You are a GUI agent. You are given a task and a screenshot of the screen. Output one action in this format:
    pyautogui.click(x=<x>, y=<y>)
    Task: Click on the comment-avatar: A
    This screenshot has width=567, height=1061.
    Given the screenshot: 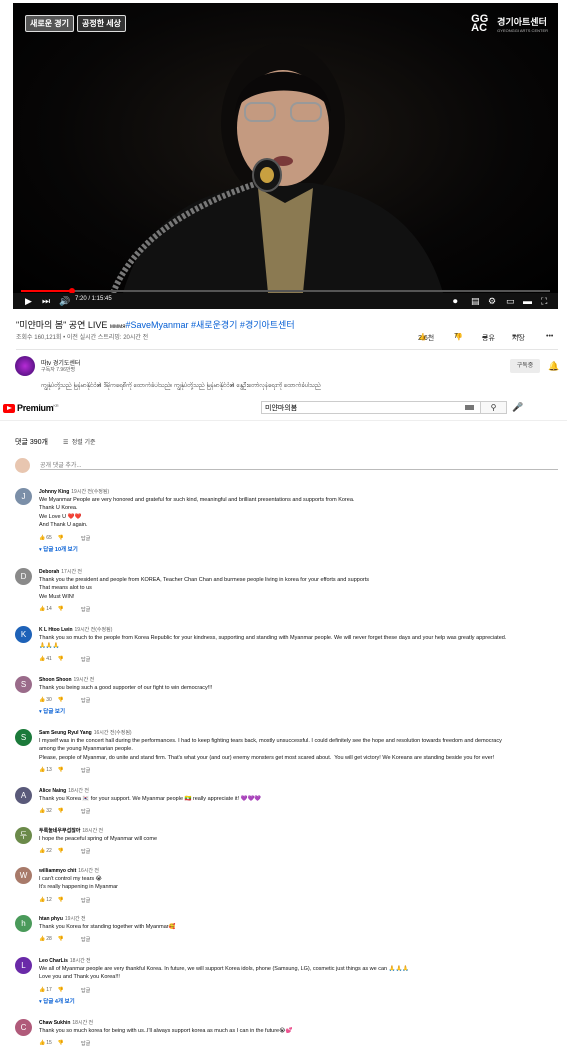 What is the action you would take?
    pyautogui.click(x=23, y=795)
    